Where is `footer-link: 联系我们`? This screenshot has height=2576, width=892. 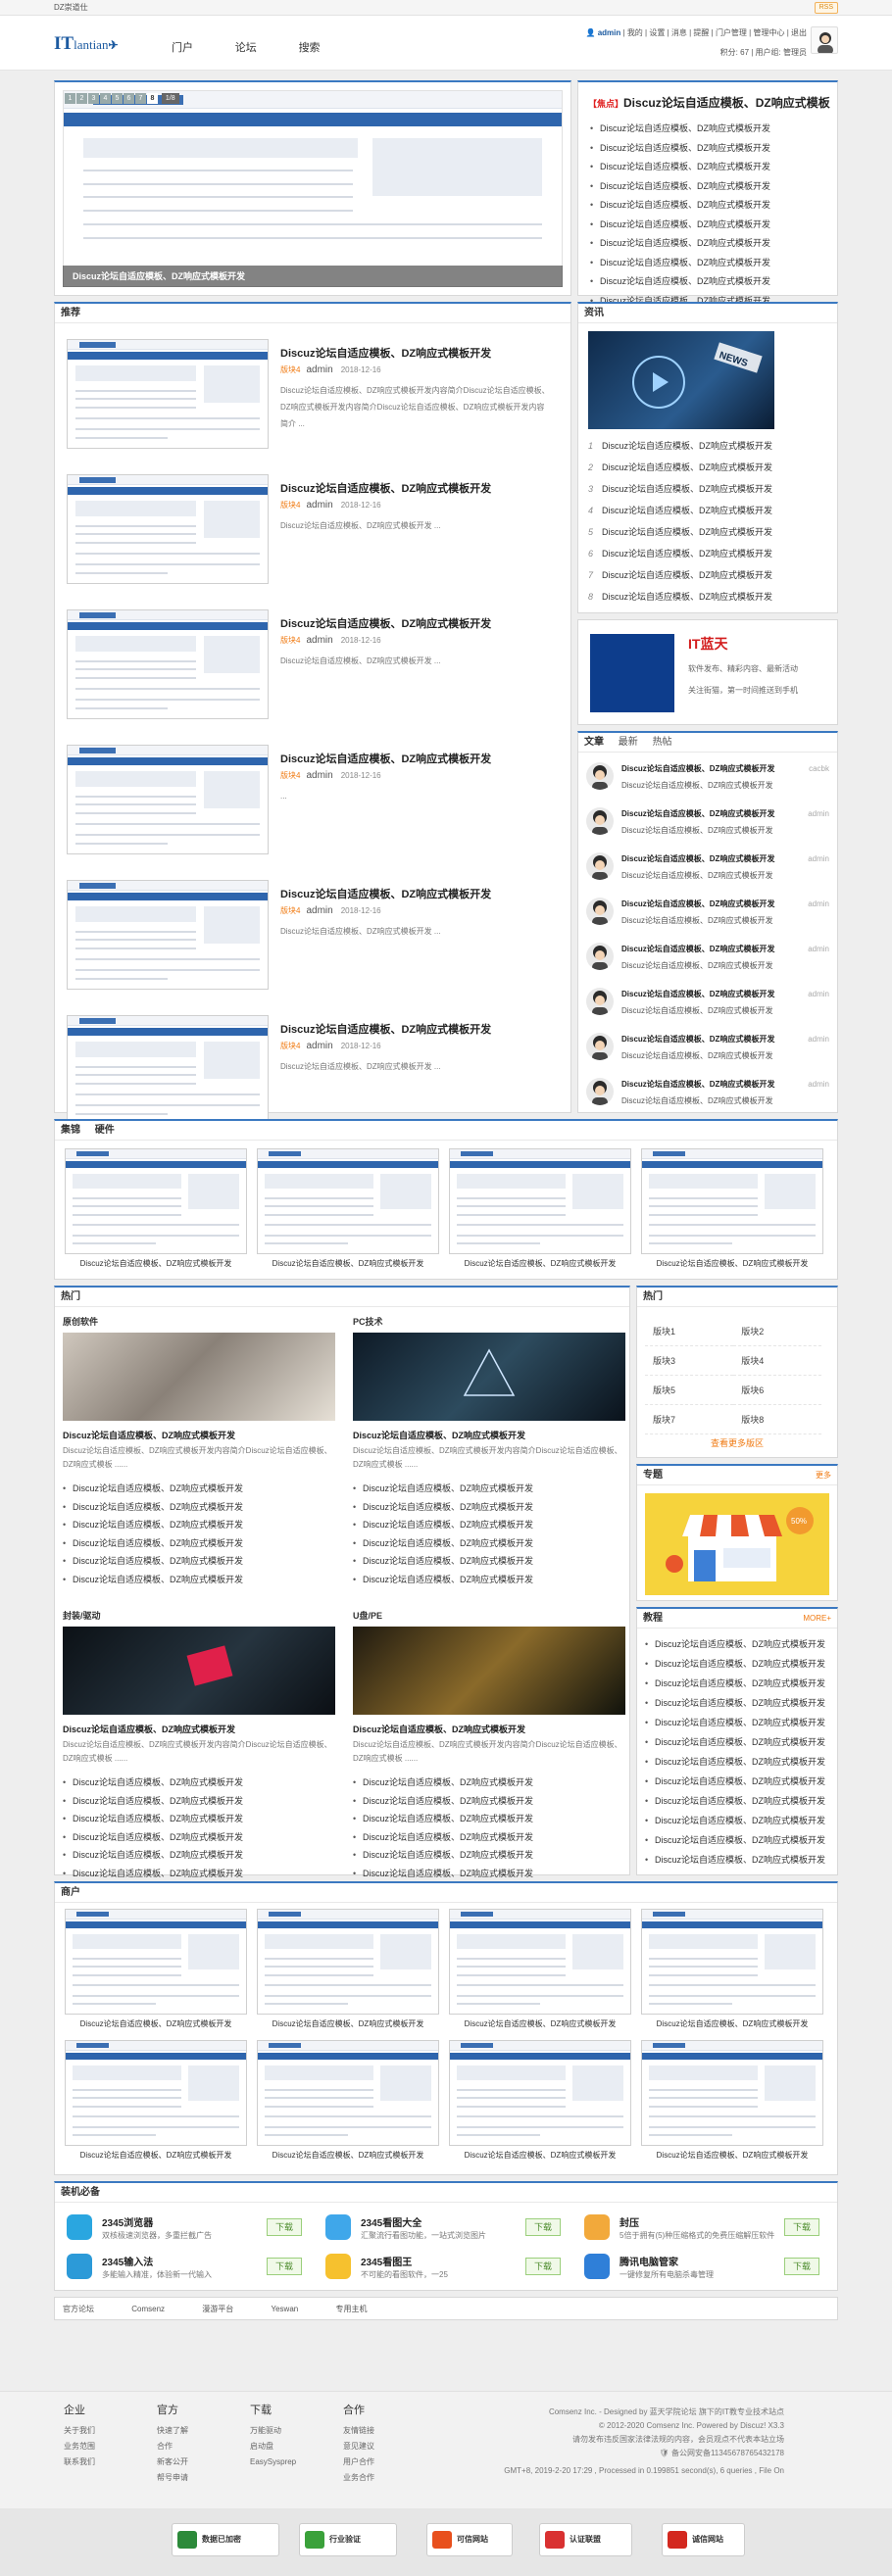 footer-link: 联系我们 is located at coordinates (79, 2462).